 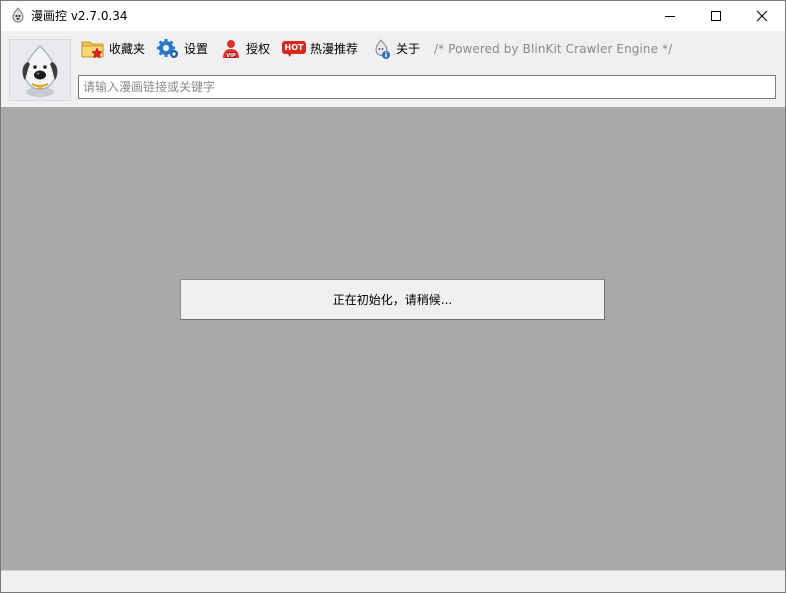 I want to click on status-bar, so click(x=393, y=581).